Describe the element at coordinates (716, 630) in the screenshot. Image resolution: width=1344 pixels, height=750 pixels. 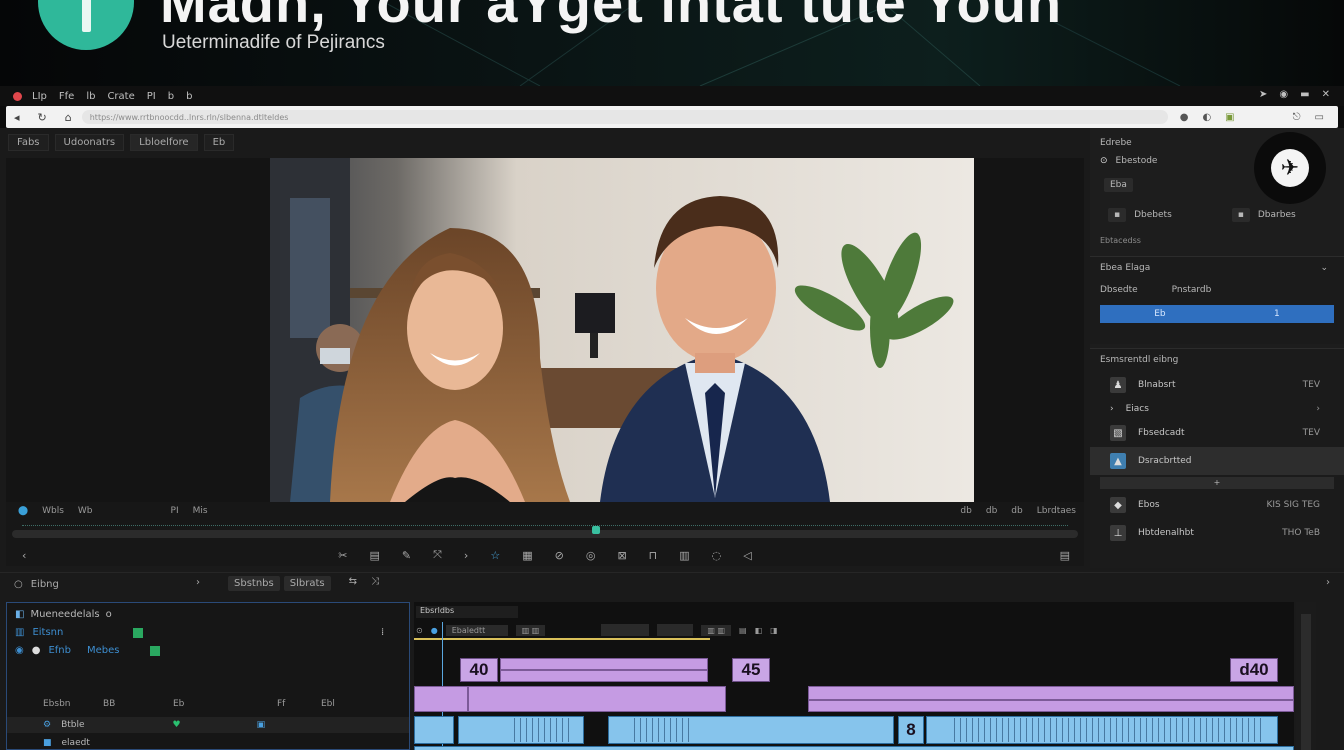
I see `grid-icon: ▥ ▥` at that location.